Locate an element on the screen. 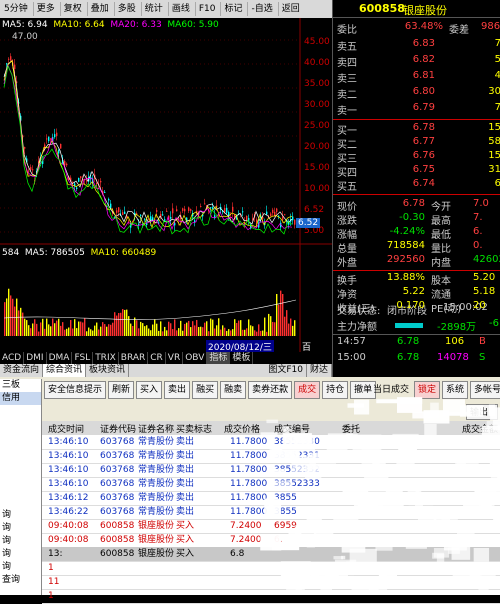 Image resolution: width=500 pixels, height=604 pixels. toolbar-multi: 多股 is located at coordinates (126, 9).